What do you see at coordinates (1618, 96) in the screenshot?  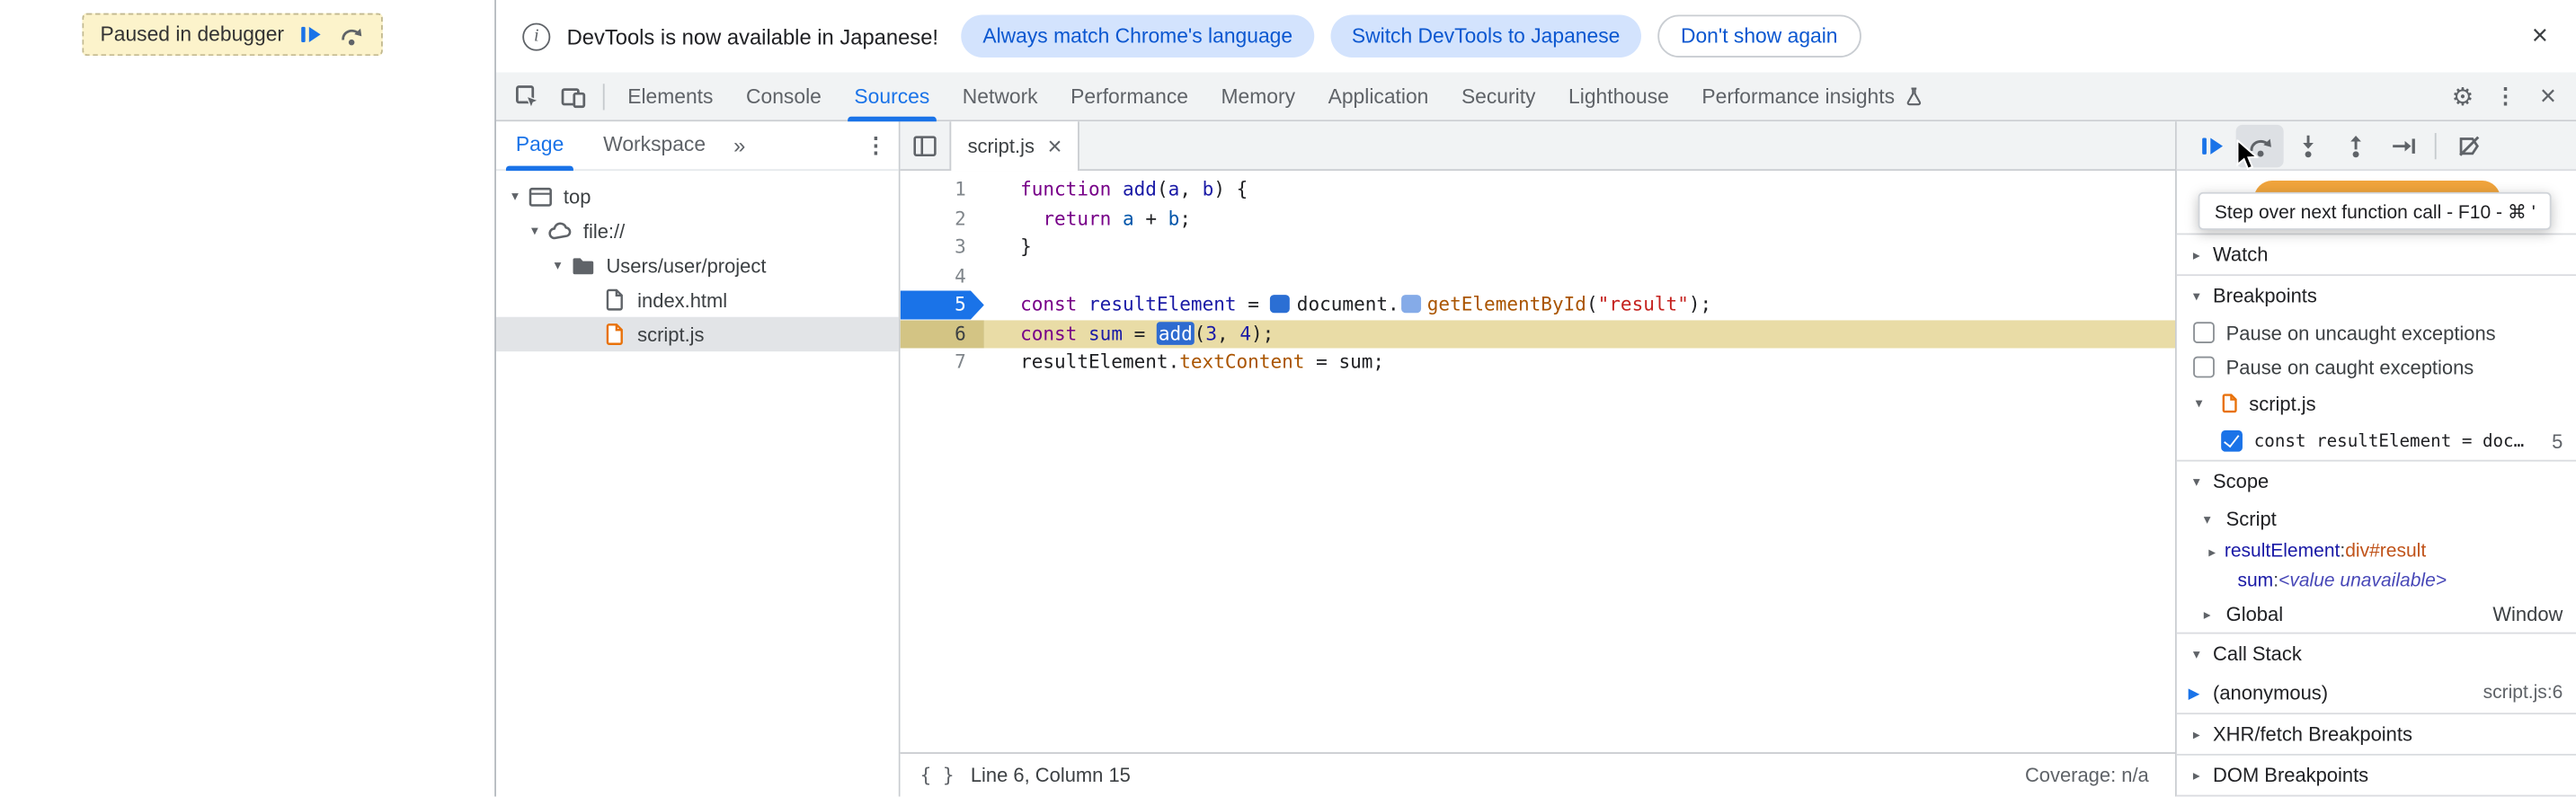 I see `tab-lighthouse: Lighthouse` at bounding box center [1618, 96].